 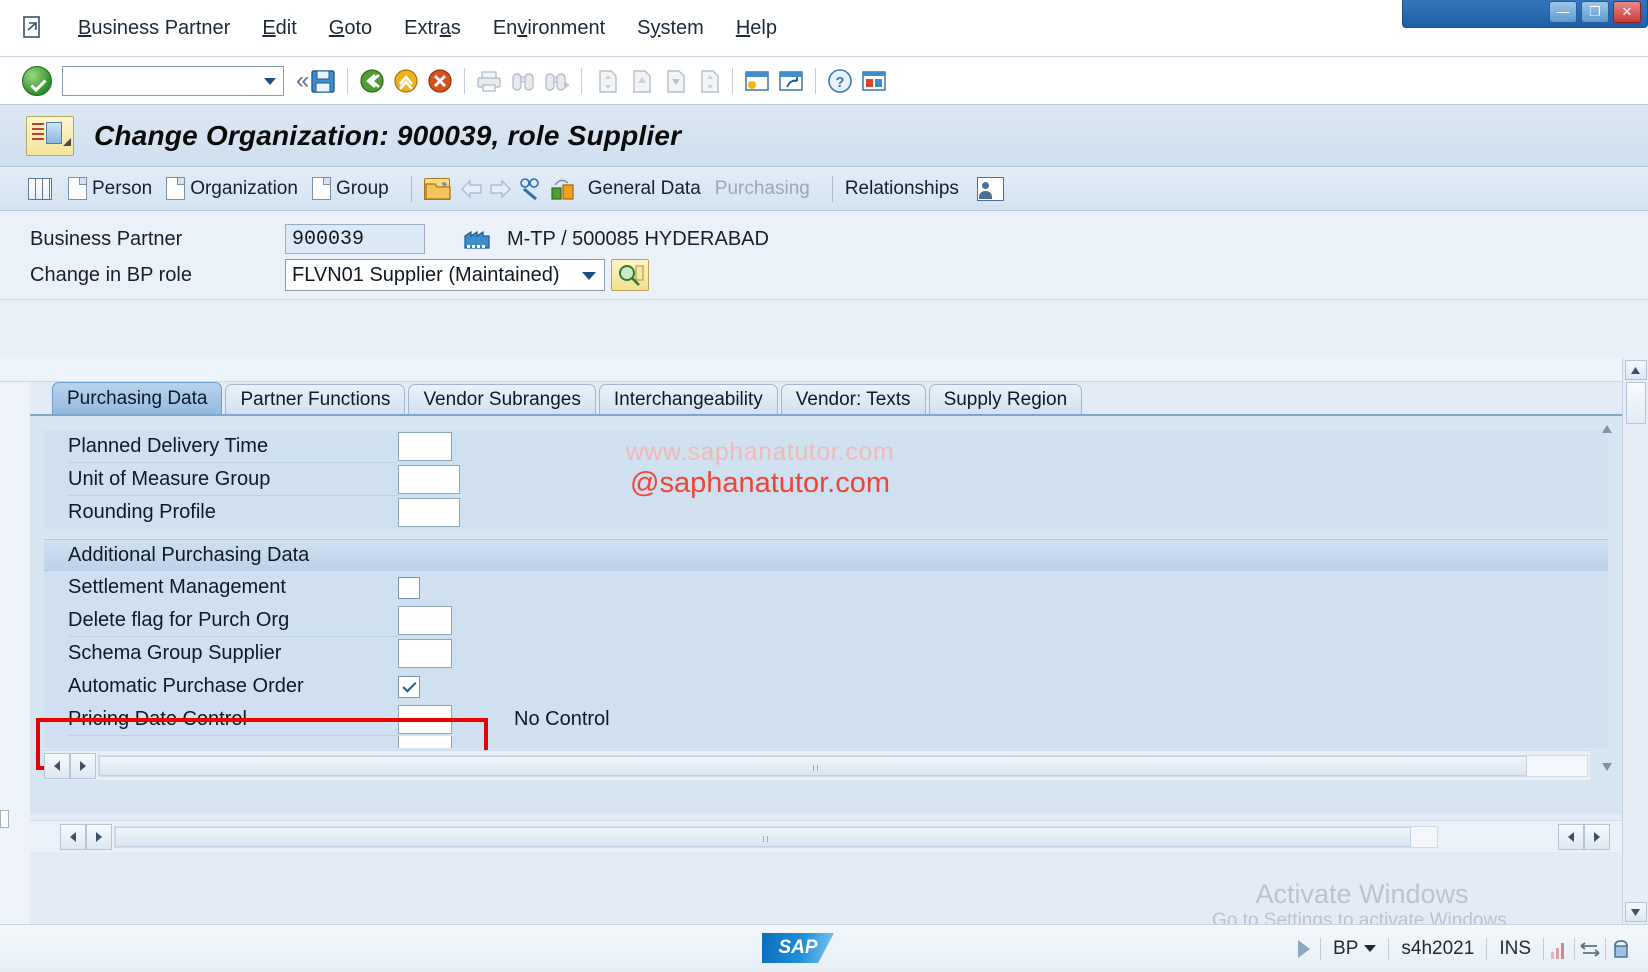 What do you see at coordinates (762, 188) in the screenshot?
I see `purchasing-label: Purchasing` at bounding box center [762, 188].